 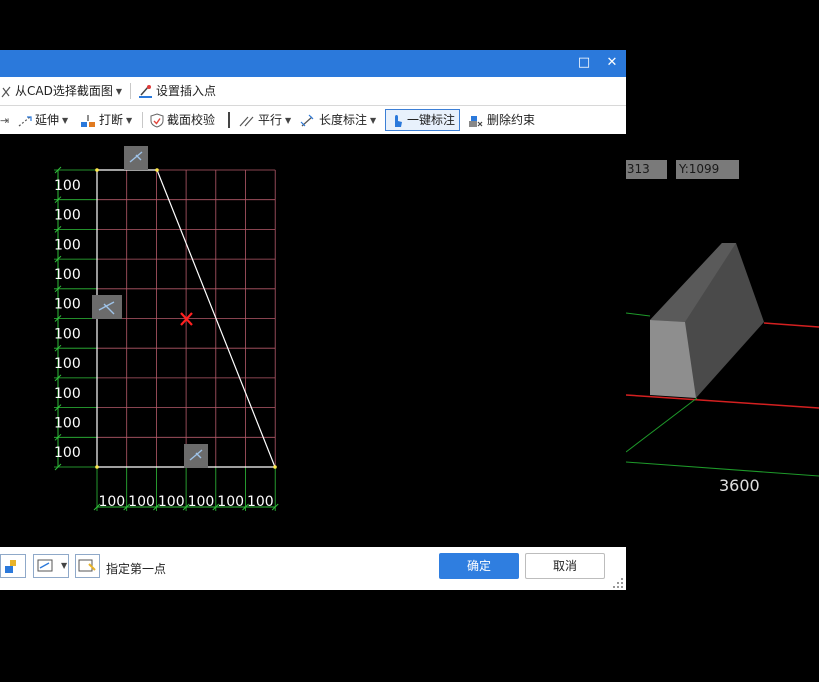 I want to click on parallel-label: 平行, so click(x=270, y=120).